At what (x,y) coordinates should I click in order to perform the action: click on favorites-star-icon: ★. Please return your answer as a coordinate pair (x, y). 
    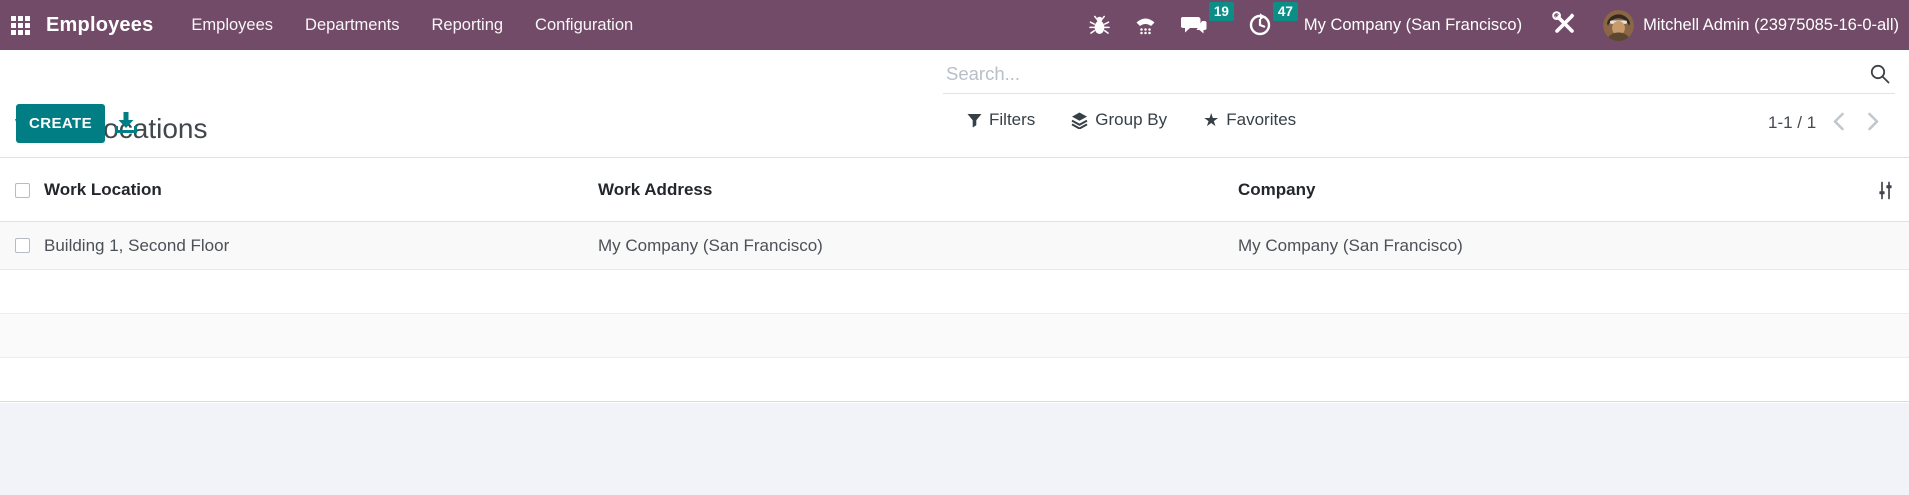
    Looking at the image, I should click on (1211, 120).